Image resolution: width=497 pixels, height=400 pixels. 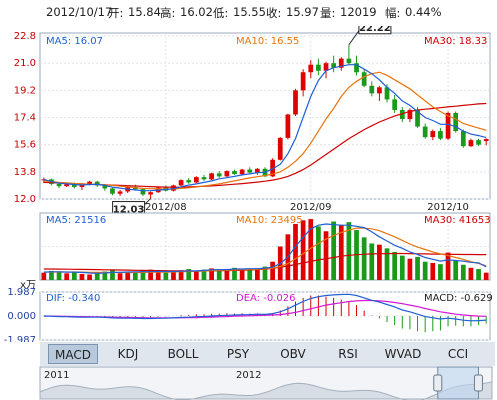 I want to click on tab-cci: CCI, so click(x=458, y=354).